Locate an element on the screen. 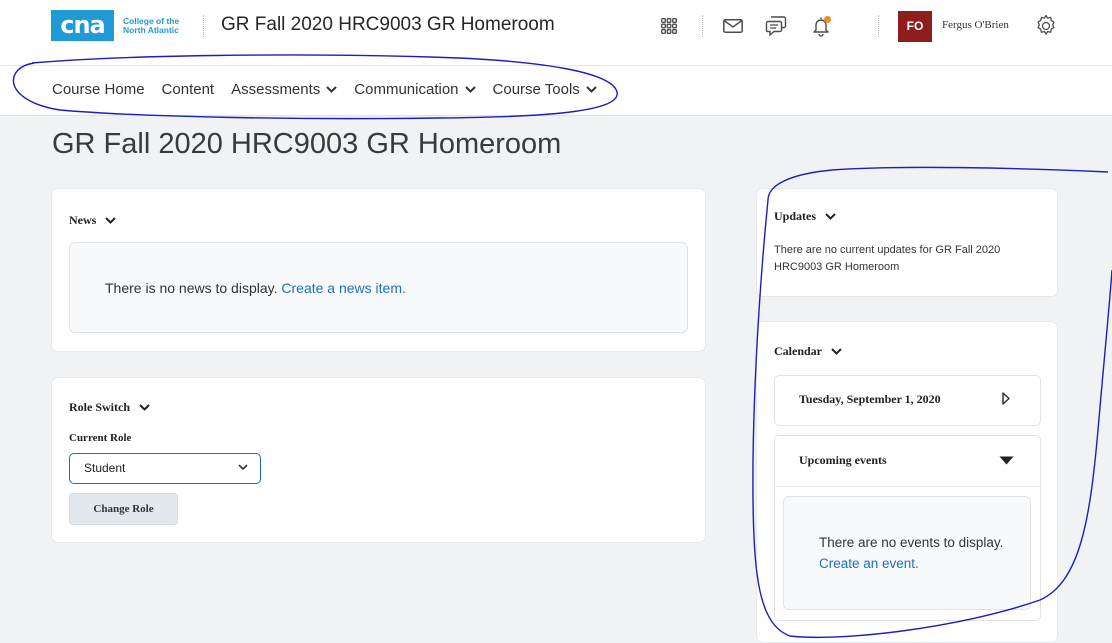 The height and width of the screenshot is (643, 1112). updates-heading: Updates is located at coordinates (805, 216).